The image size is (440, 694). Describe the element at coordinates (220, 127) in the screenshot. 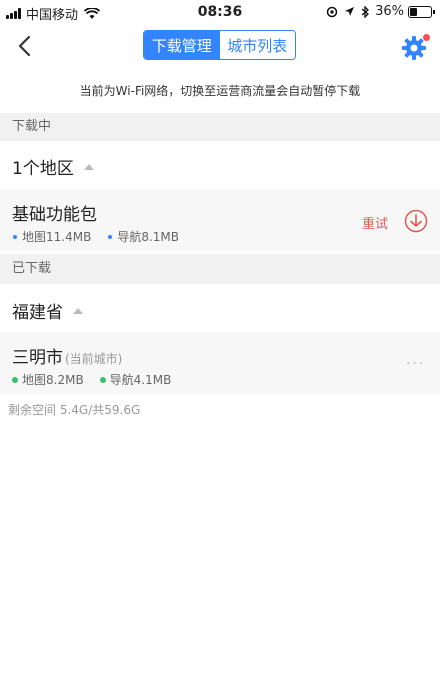

I see `section-header-downloading: 下载中` at that location.